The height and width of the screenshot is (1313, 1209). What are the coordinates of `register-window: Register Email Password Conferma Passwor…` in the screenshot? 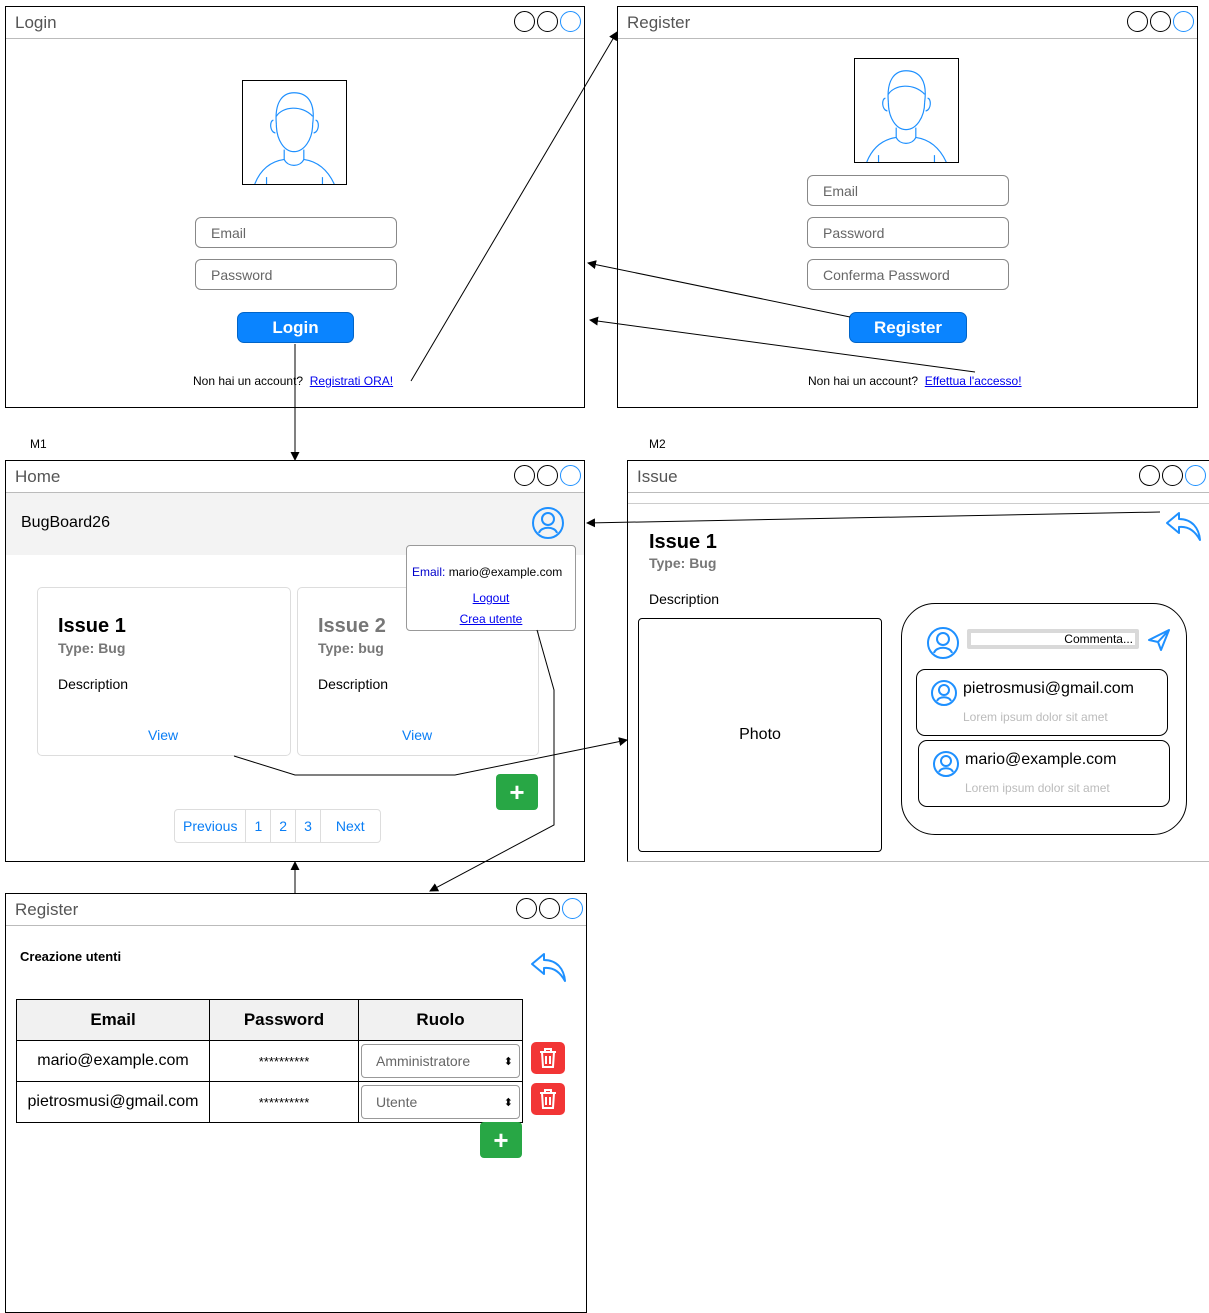 It's located at (907, 207).